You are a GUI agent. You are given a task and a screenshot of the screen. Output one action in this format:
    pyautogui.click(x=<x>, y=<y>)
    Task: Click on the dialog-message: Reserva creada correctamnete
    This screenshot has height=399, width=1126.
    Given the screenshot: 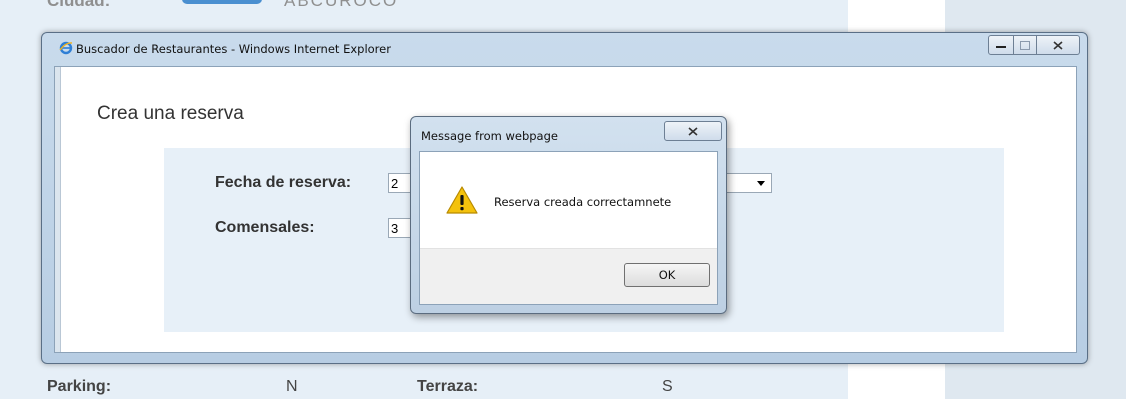 What is the action you would take?
    pyautogui.click(x=583, y=202)
    